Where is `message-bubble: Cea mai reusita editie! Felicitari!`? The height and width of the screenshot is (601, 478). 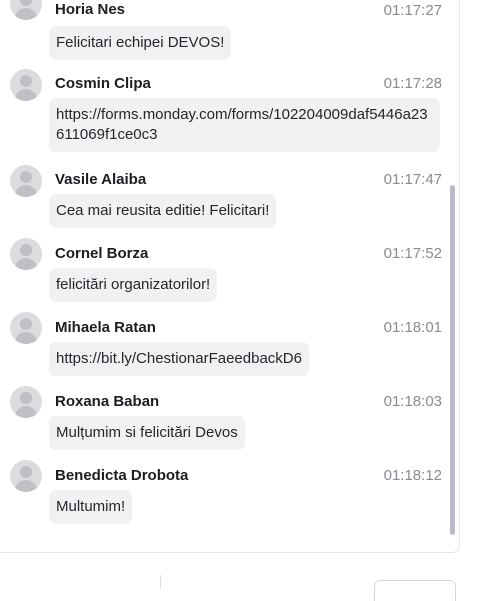
message-bubble: Cea mai reusita editie! Felicitari! is located at coordinates (163, 211).